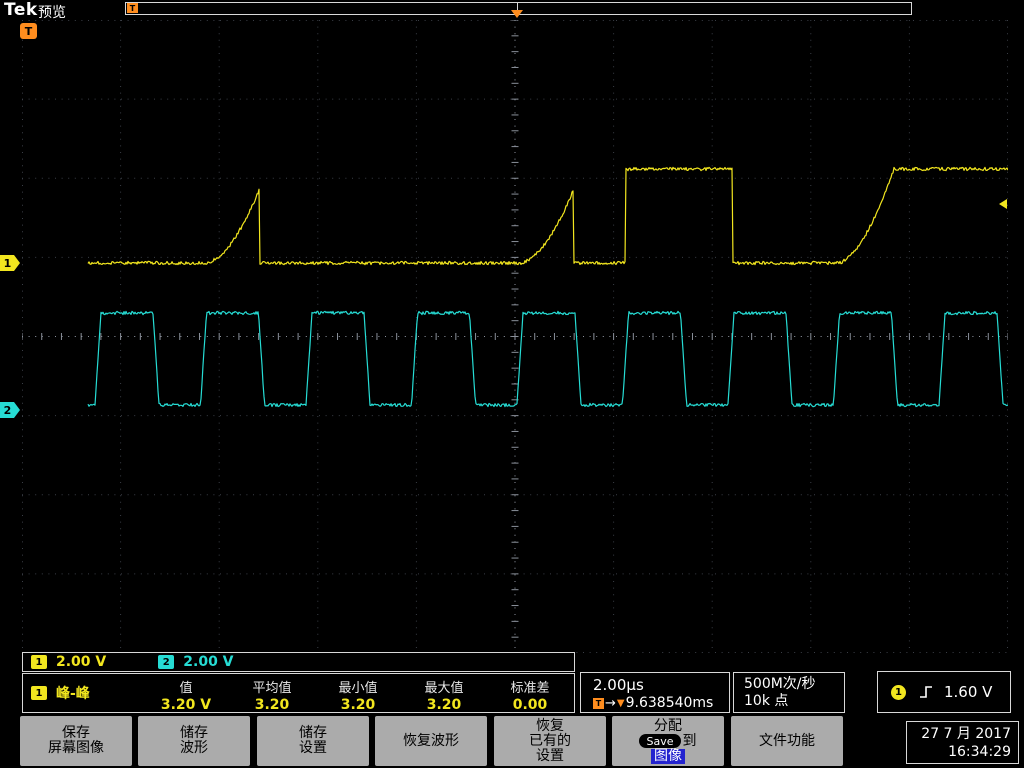  What do you see at coordinates (530, 697) in the screenshot?
I see `measurement-col-stddev: 标准差 0.00` at bounding box center [530, 697].